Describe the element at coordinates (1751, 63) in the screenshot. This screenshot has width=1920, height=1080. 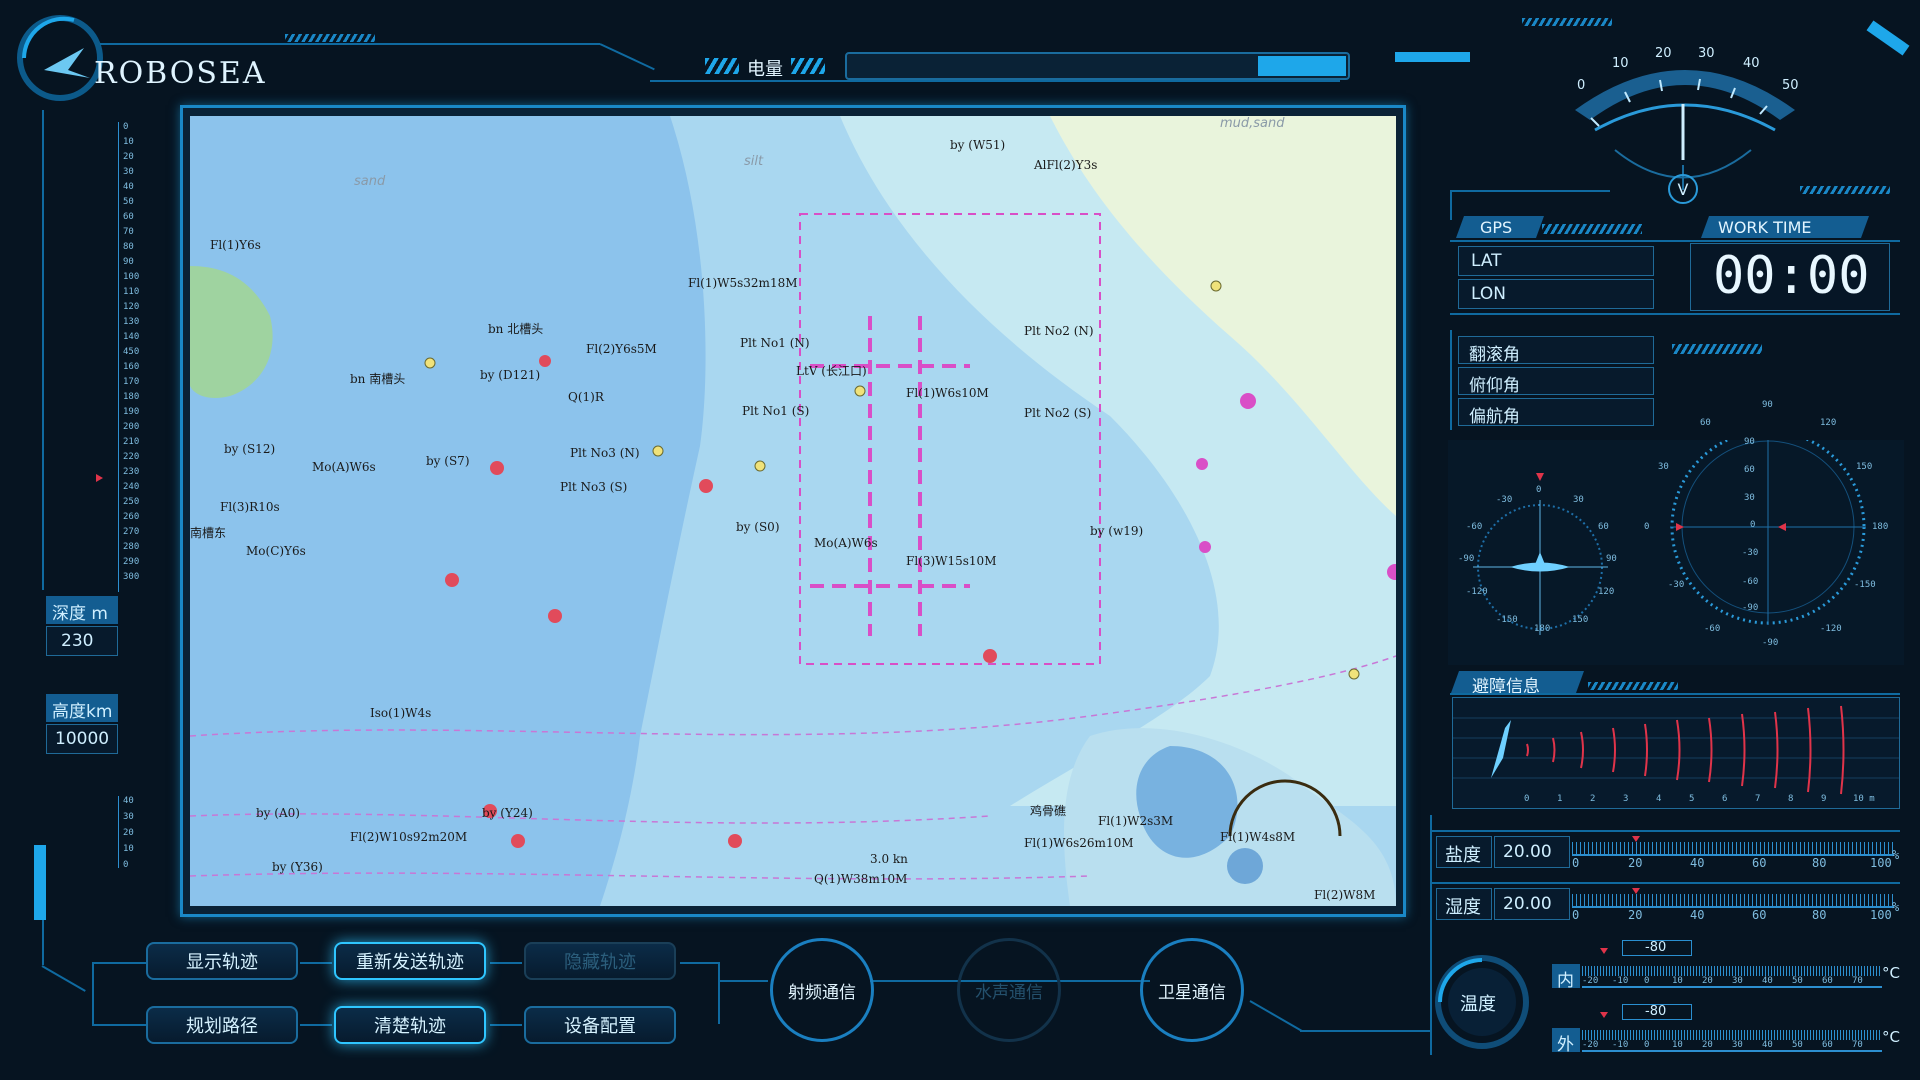
I see `speed-tick-40: 40` at that location.